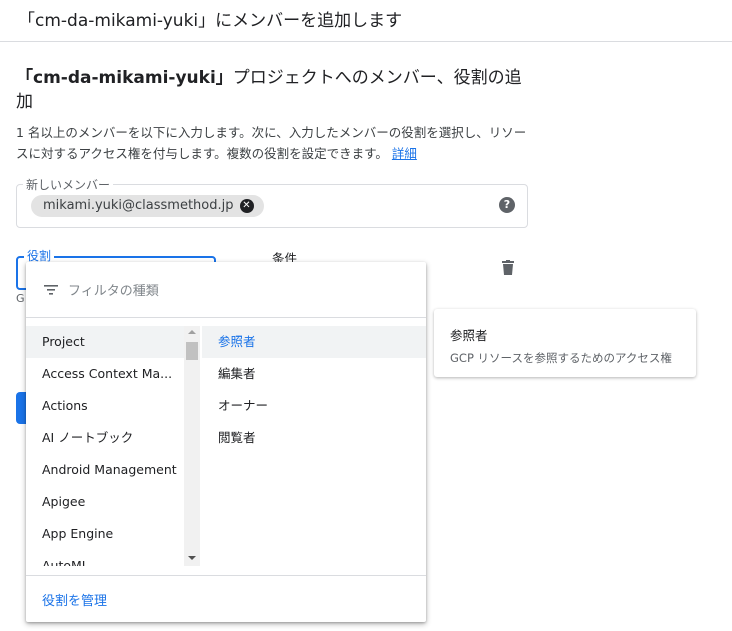 The height and width of the screenshot is (631, 732). What do you see at coordinates (271, 90) in the screenshot?
I see `page-title: 「cm-da-mikami-yuki」プロジェクトへのメンバー、役割の追加` at bounding box center [271, 90].